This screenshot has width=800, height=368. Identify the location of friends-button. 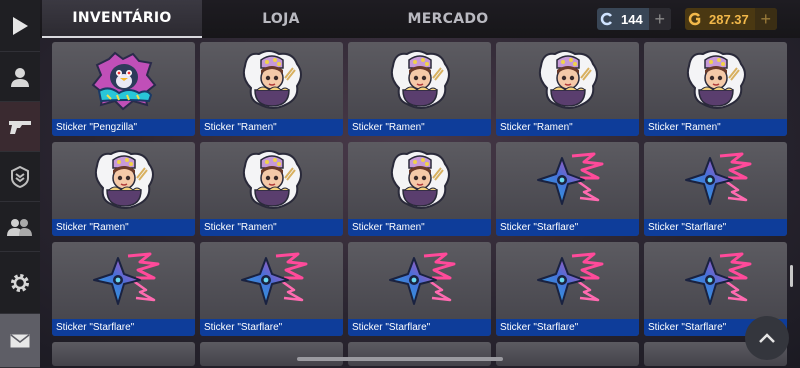
(20, 227).